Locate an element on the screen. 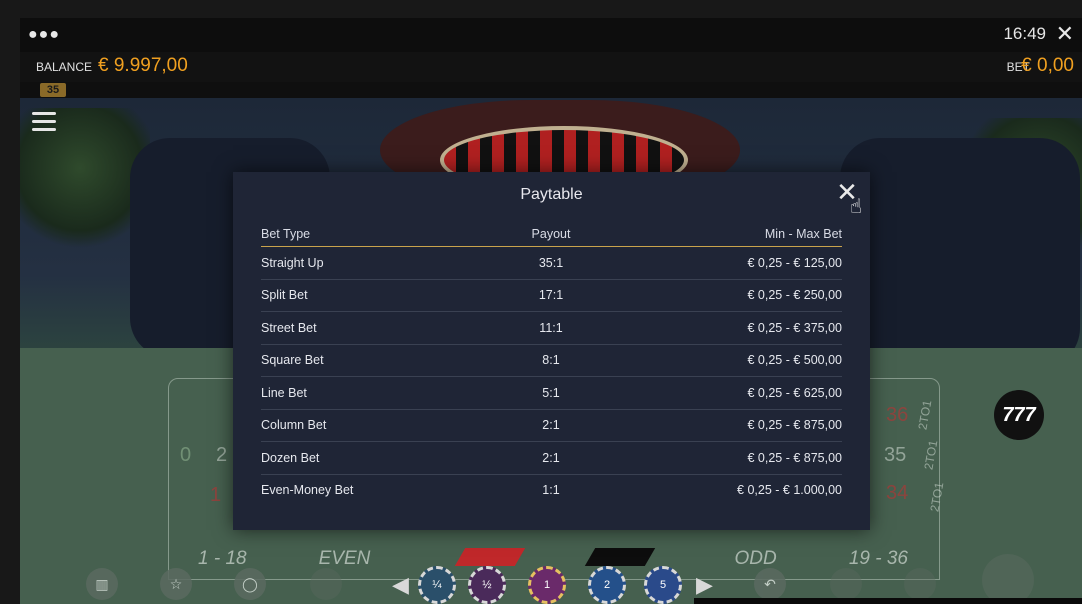 This screenshot has width=1082, height=604. paytable-title: Paytable is located at coordinates (551, 194).